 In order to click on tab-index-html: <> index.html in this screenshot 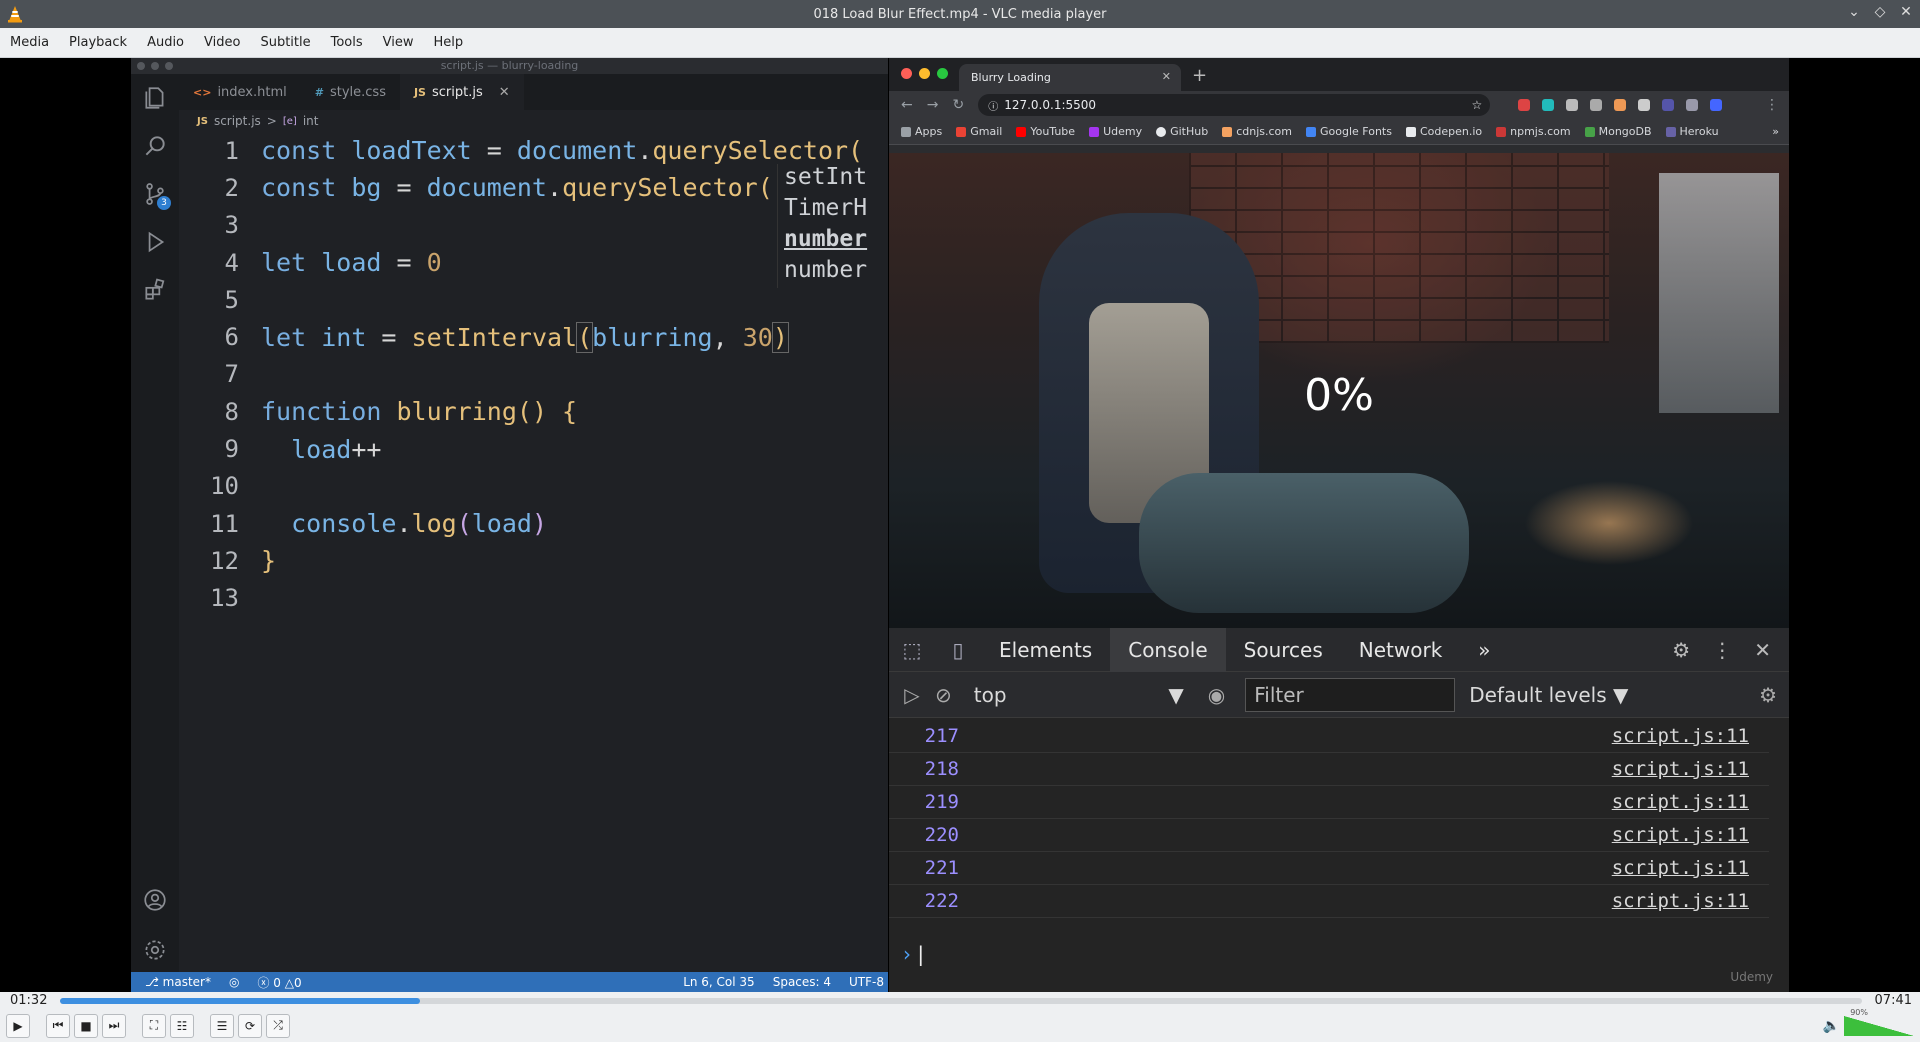, I will do `click(240, 92)`.